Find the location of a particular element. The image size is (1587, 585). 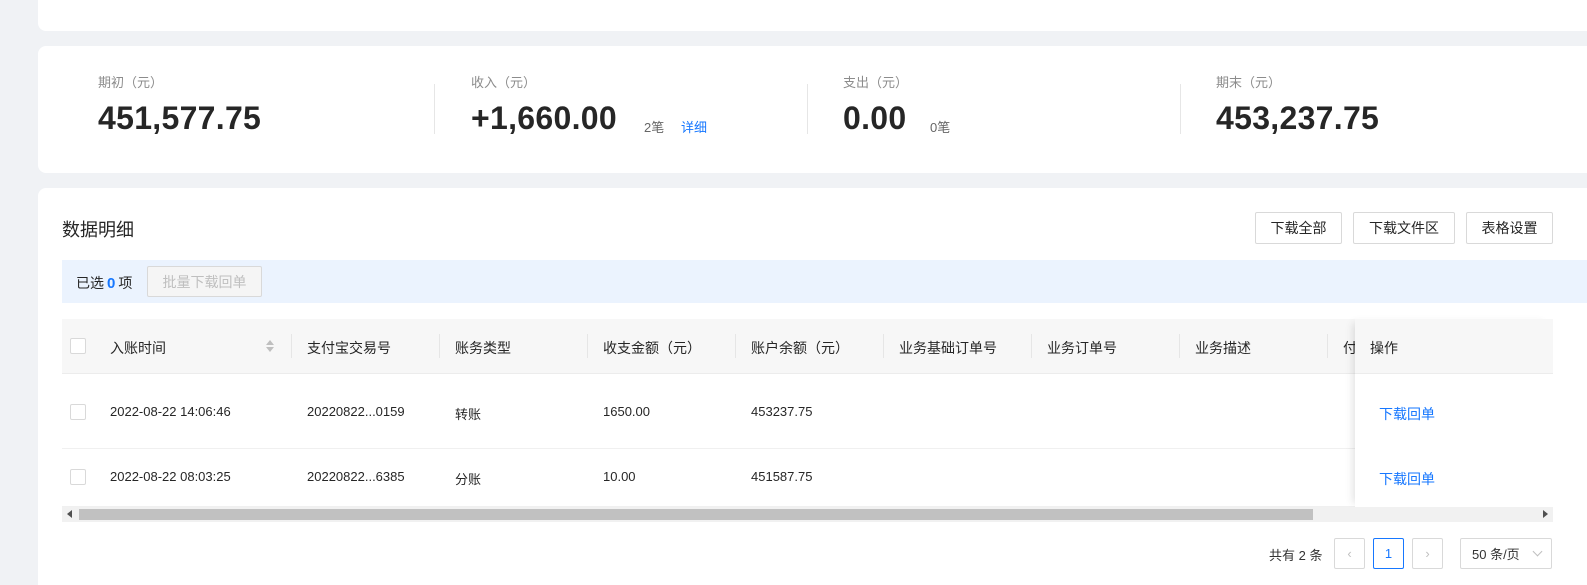

next-page-button: › is located at coordinates (1427, 553).